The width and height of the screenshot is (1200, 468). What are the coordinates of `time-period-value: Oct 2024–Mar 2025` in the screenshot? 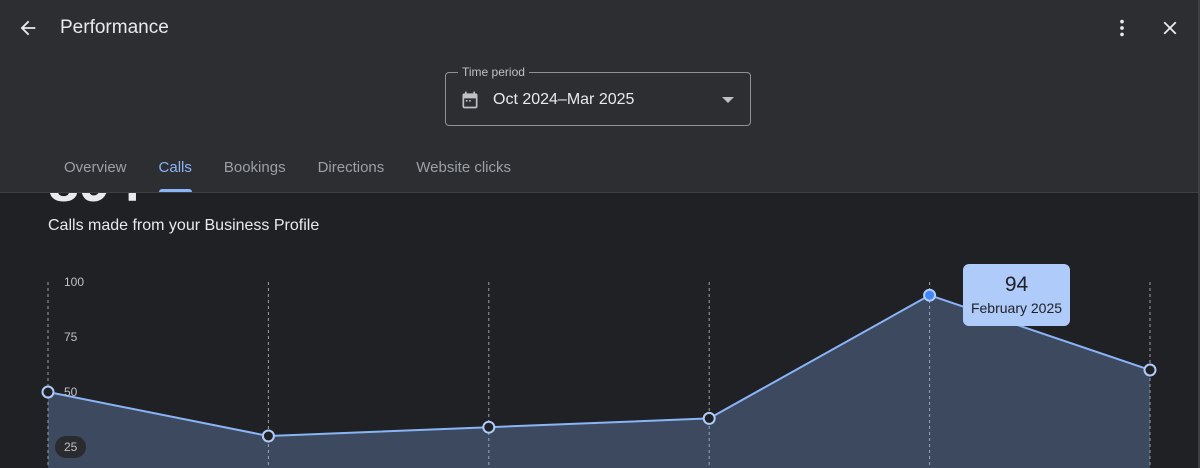 It's located at (564, 99).